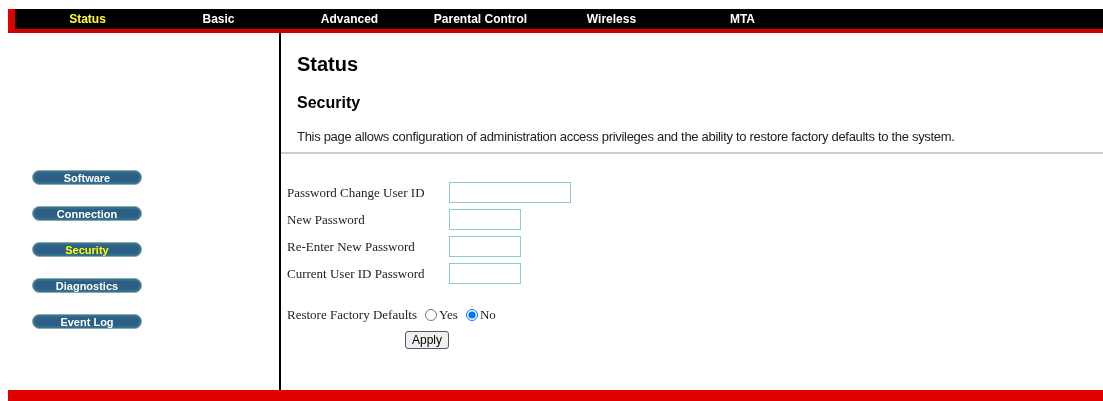 The width and height of the screenshot is (1103, 401). I want to click on nav-tab: Wireless, so click(611, 19).